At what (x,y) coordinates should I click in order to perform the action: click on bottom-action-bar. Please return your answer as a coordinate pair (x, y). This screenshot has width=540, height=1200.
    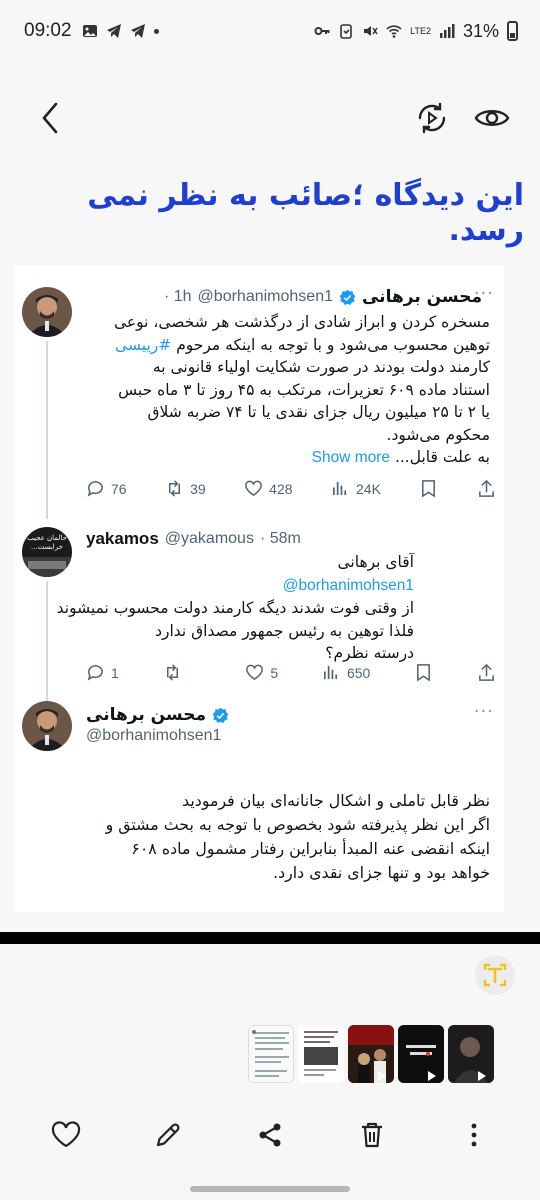
    Looking at the image, I should click on (270, 1136).